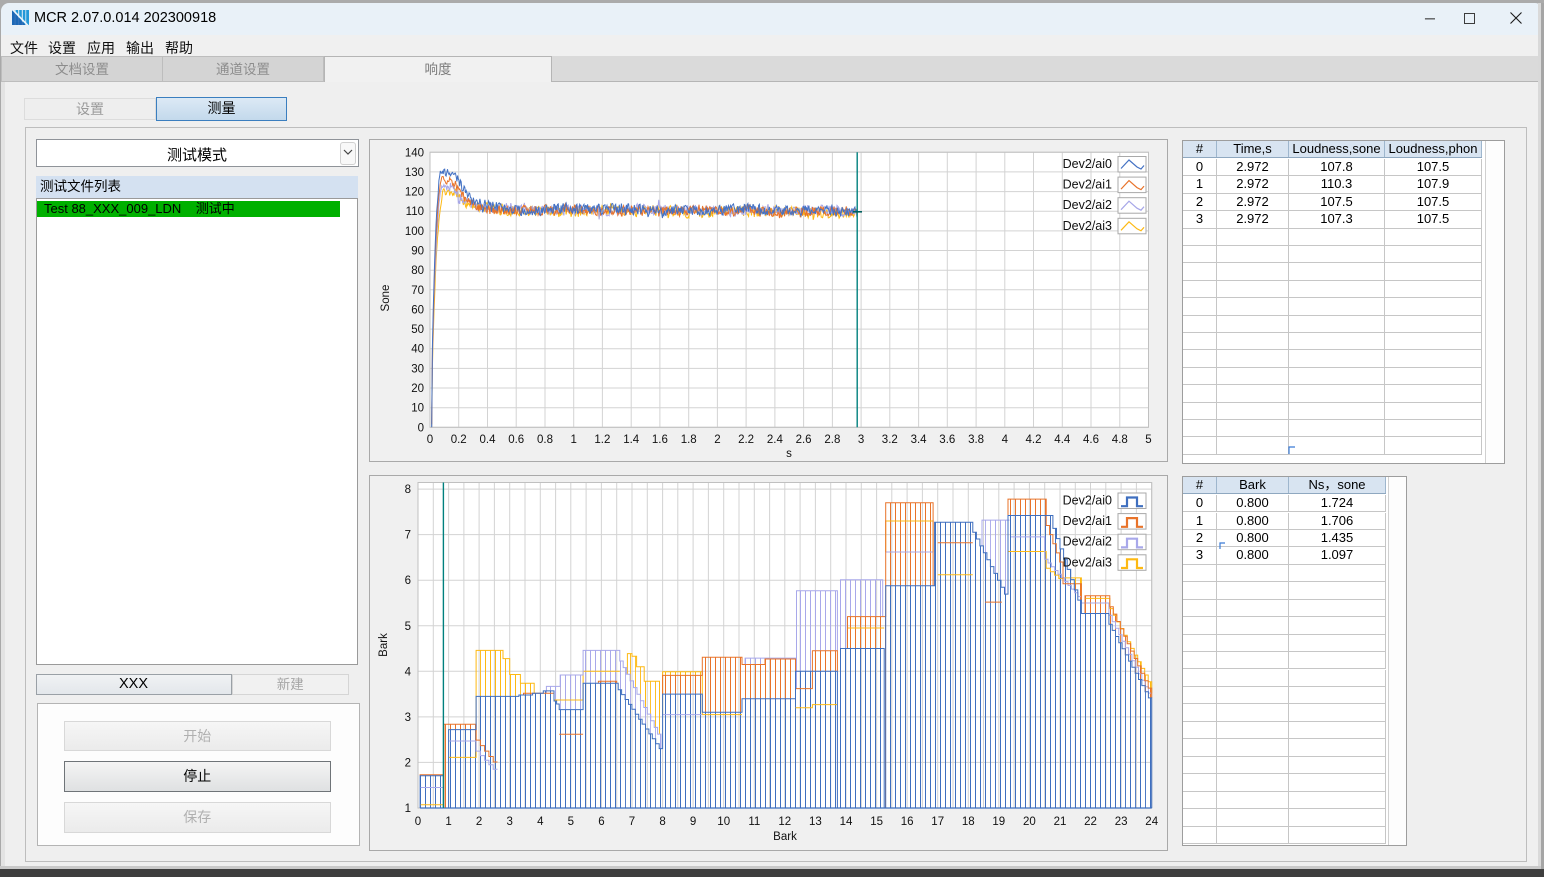 The image size is (1544, 877). Describe the element at coordinates (414, 232) in the screenshot. I see `svg-text: 100` at that location.